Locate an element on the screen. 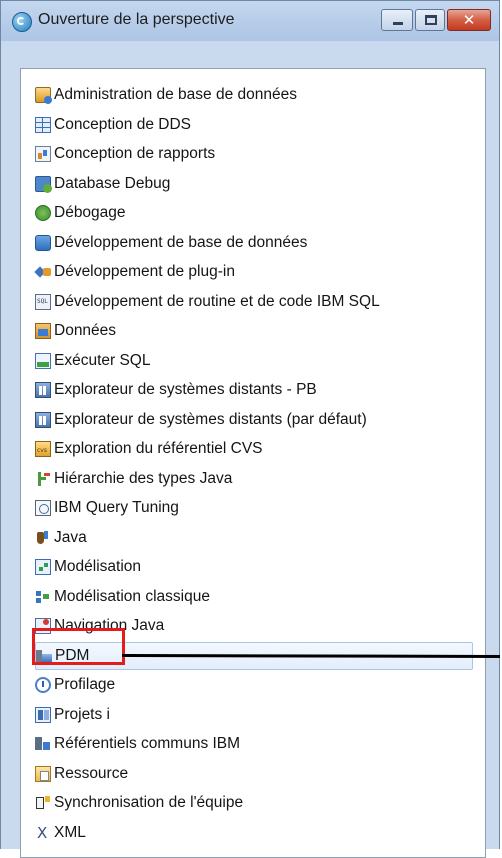  bug-icon is located at coordinates (43, 213).